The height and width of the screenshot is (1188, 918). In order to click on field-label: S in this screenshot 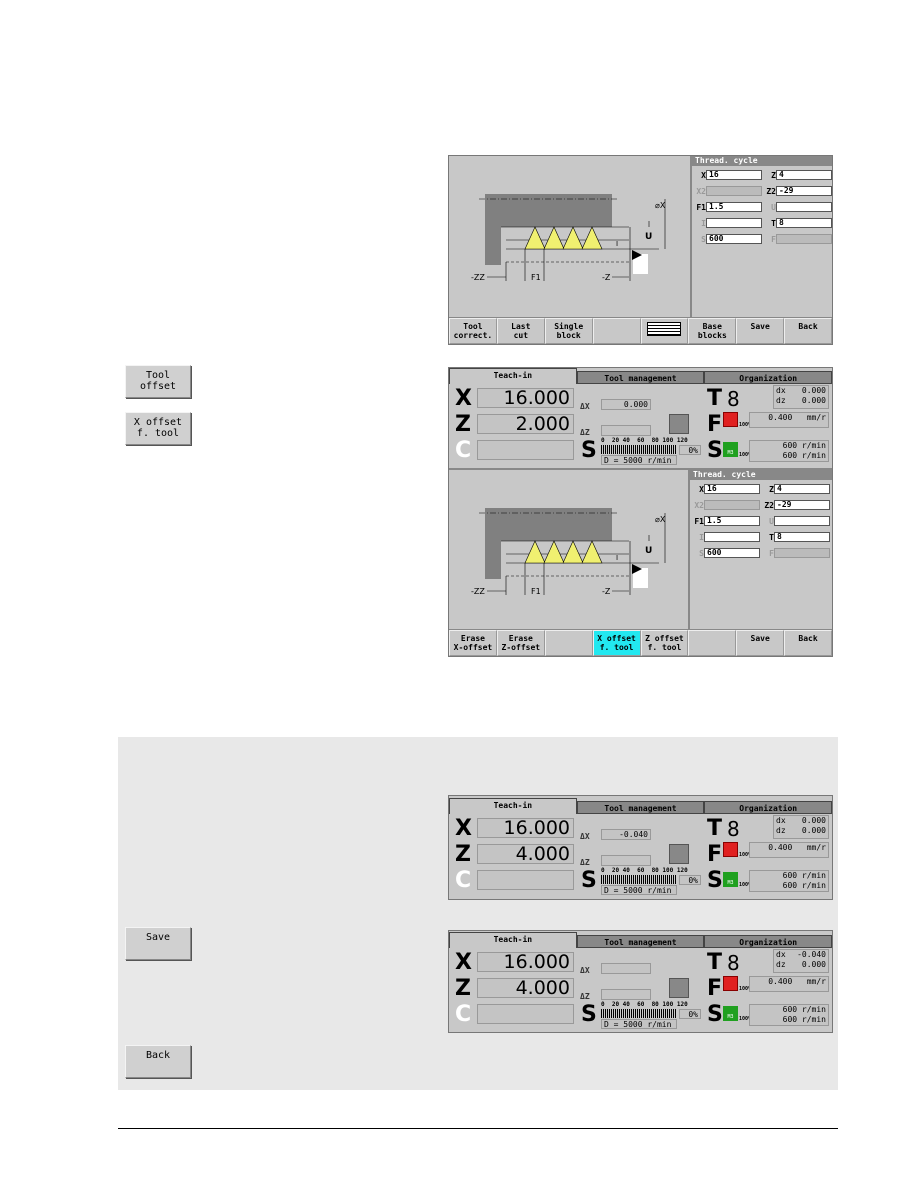, I will do `click(703, 239)`.